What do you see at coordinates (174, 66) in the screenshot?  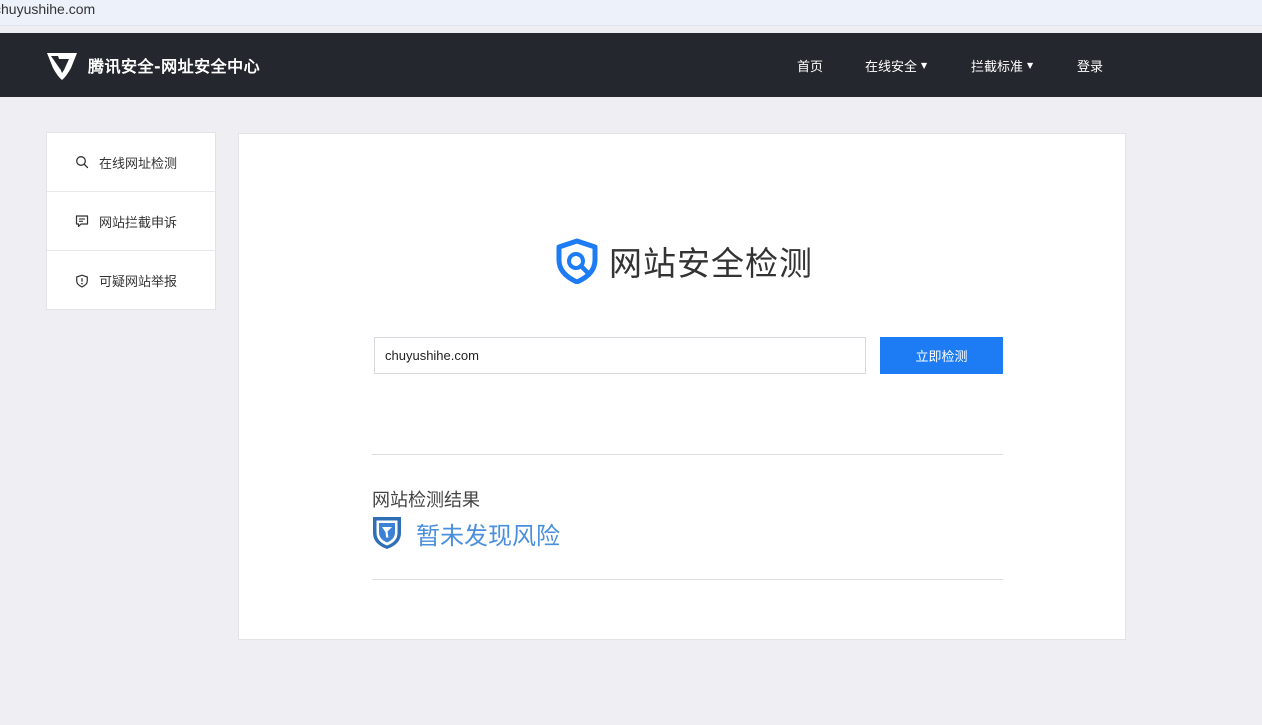 I see `brand-title: 腾讯安全-网址安全中心` at bounding box center [174, 66].